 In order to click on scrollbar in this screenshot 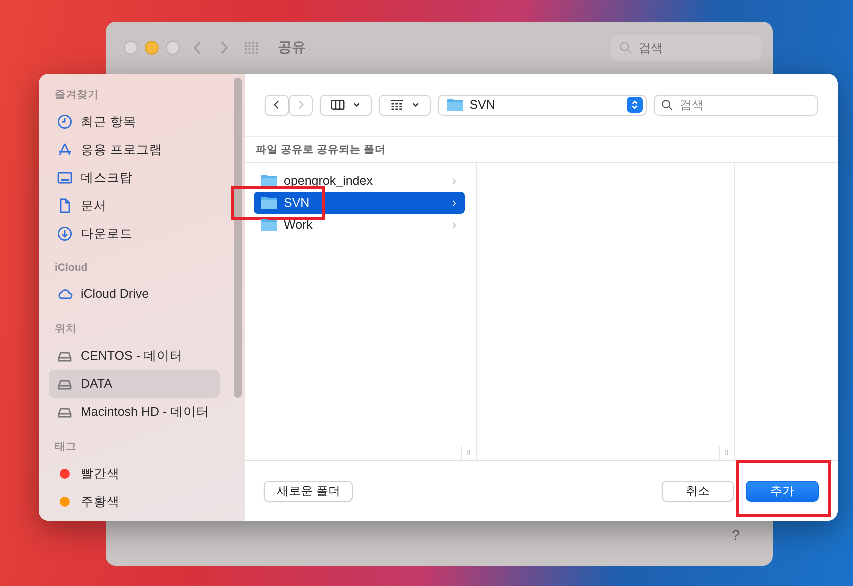, I will do `click(238, 238)`.